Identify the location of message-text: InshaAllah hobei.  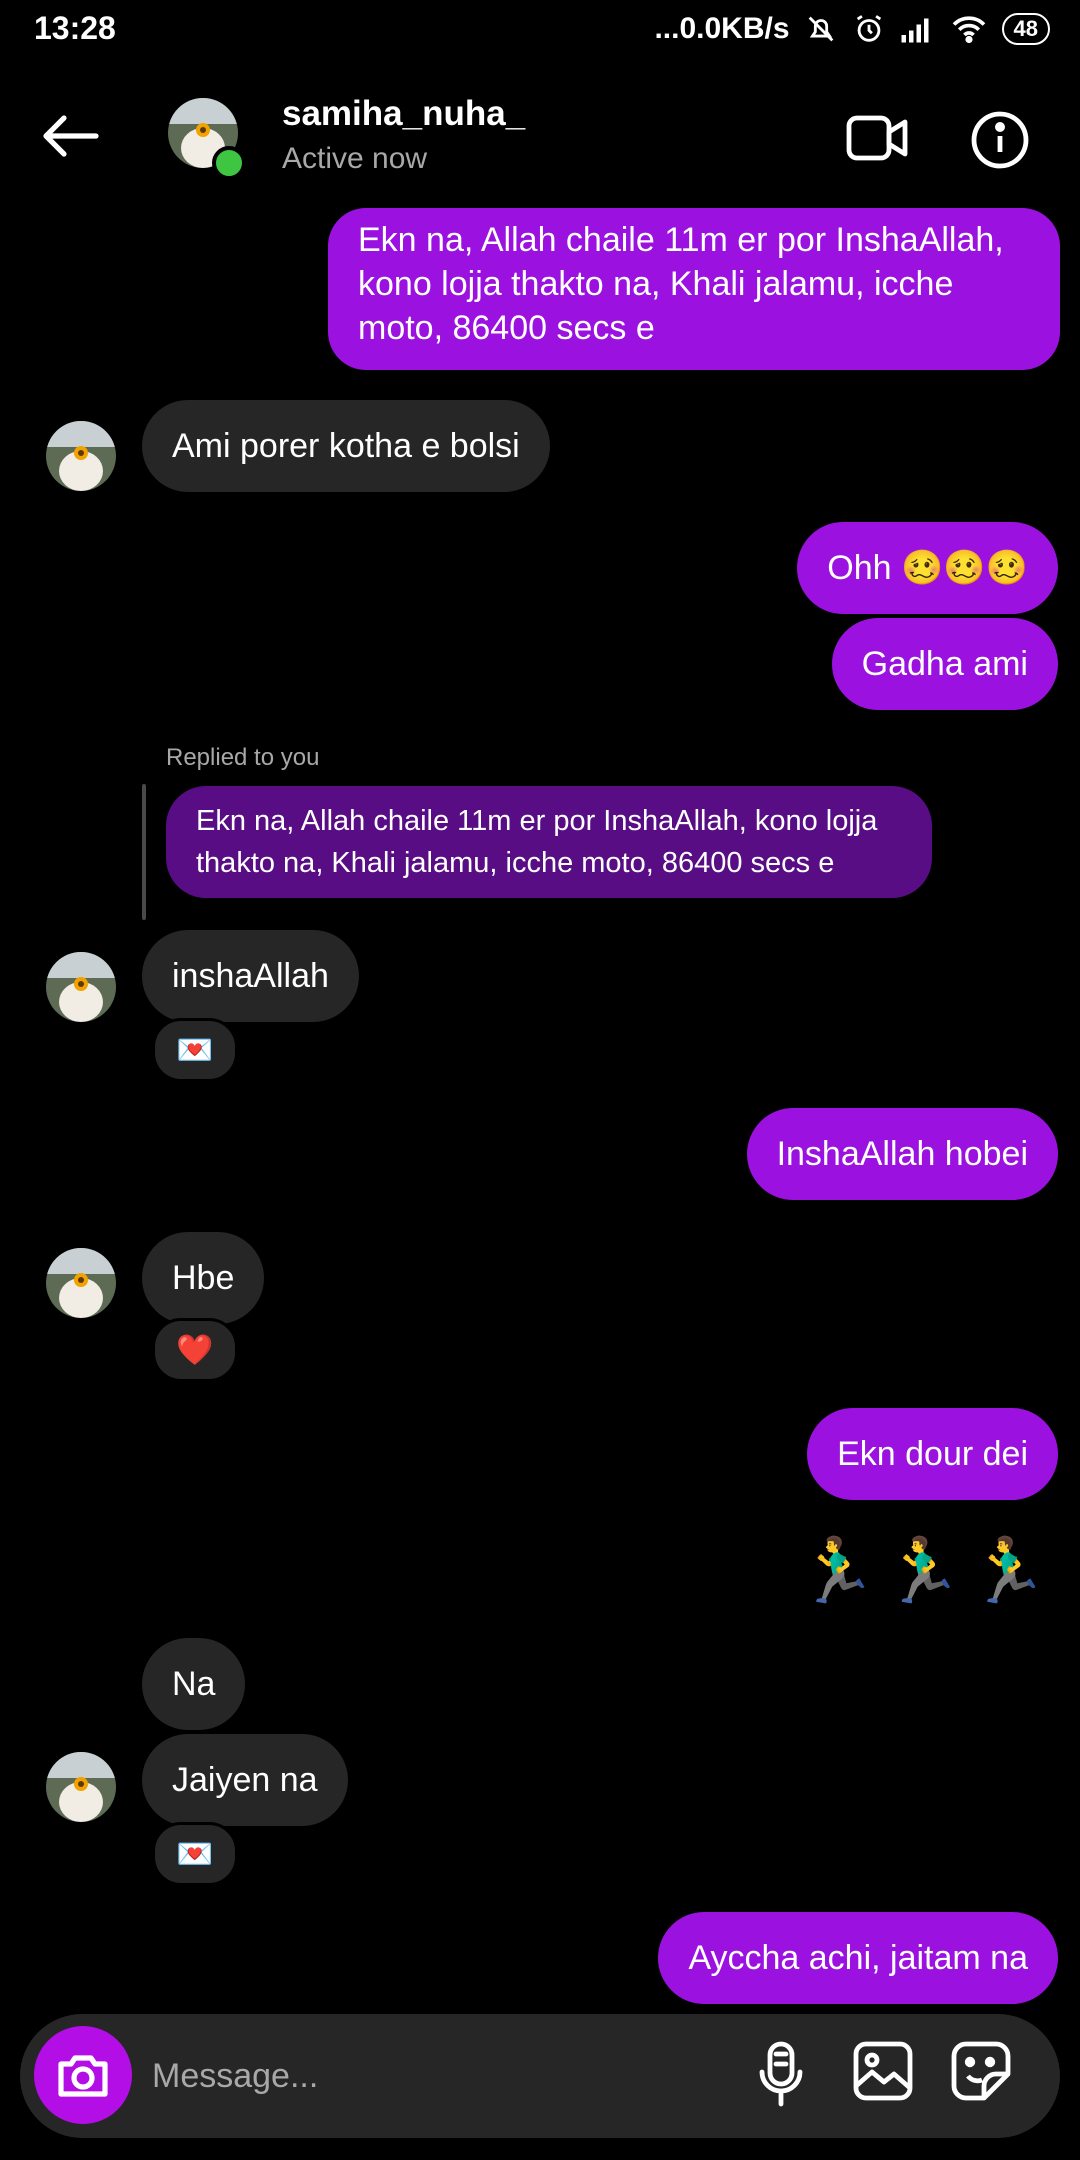
(902, 1154).